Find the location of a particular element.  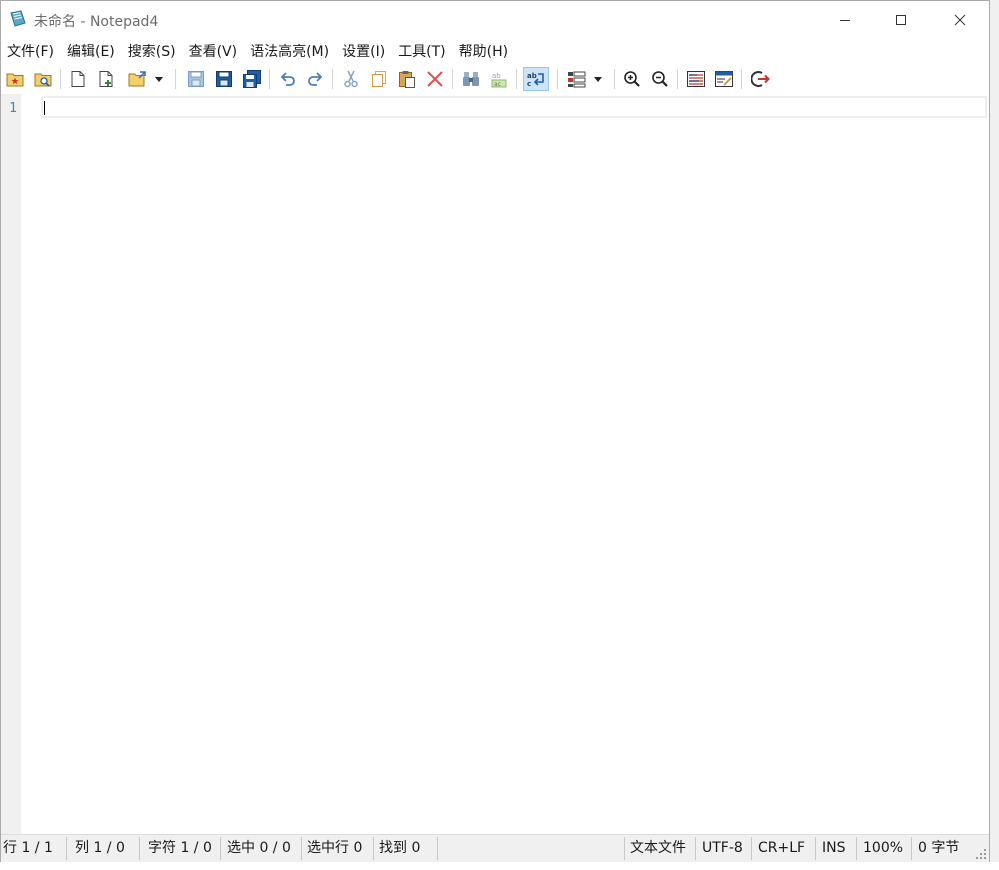

settings-list-button is located at coordinates (696, 79).